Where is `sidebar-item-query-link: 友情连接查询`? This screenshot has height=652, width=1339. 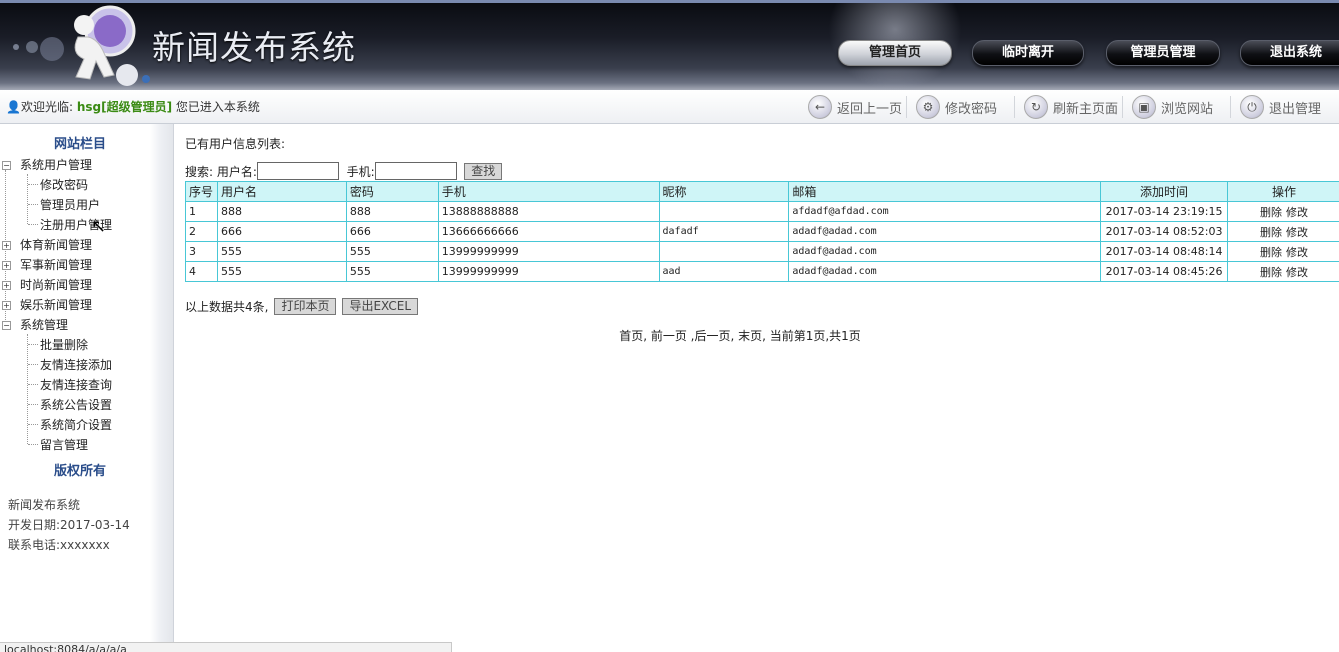
sidebar-item-query-link: 友情连接查询 is located at coordinates (76, 385).